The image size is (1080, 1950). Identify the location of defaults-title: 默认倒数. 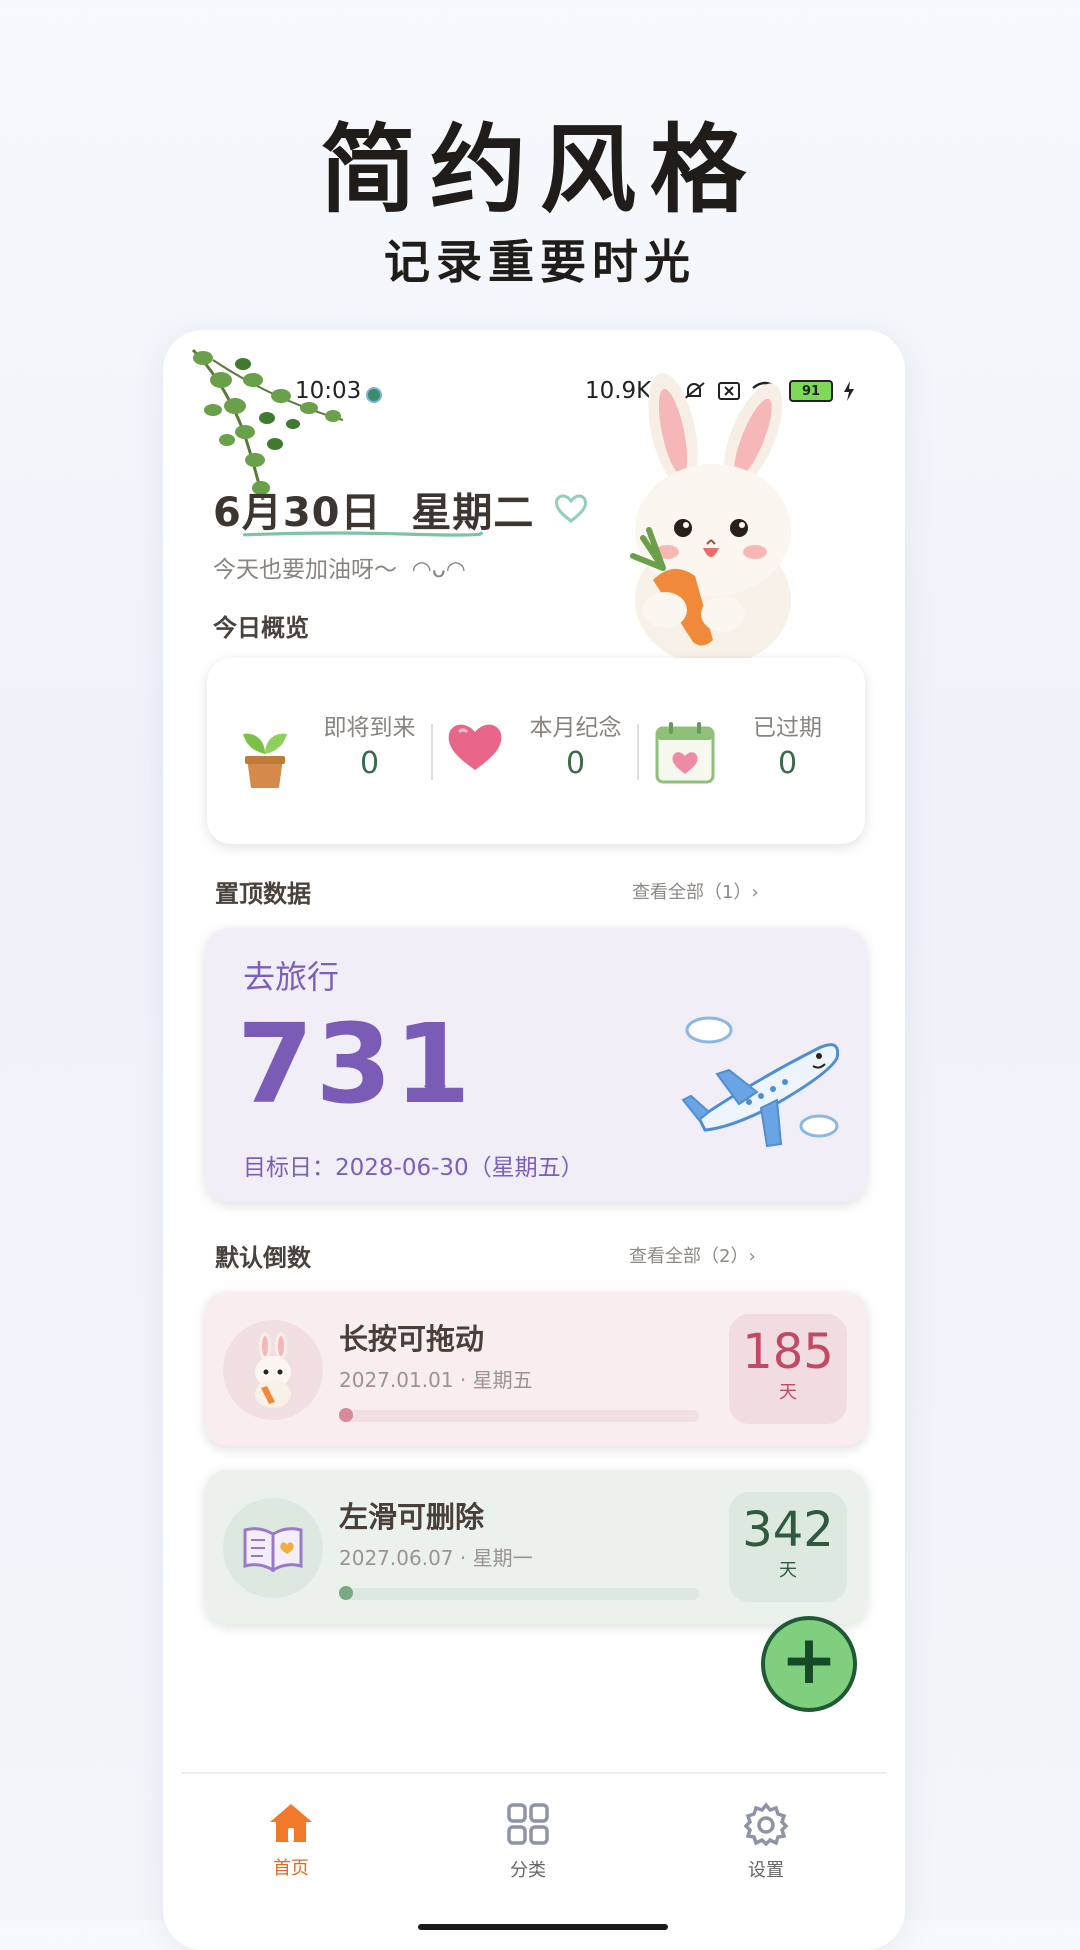
(263, 1258).